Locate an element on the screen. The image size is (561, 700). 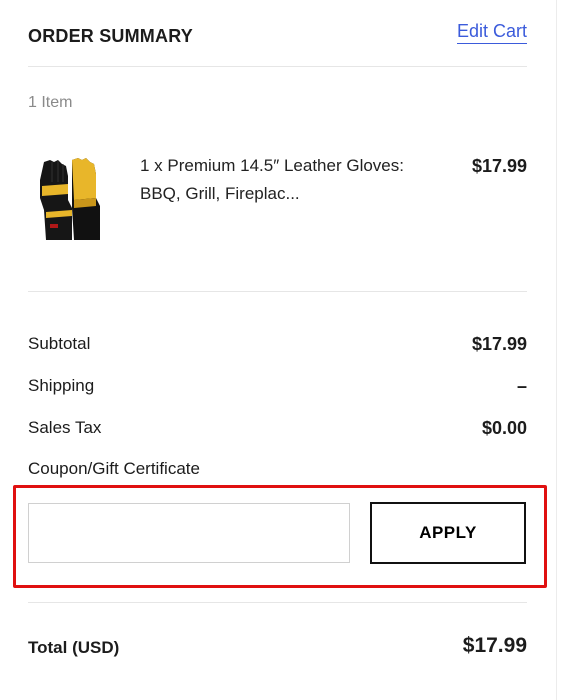
total-divider is located at coordinates (277, 602).